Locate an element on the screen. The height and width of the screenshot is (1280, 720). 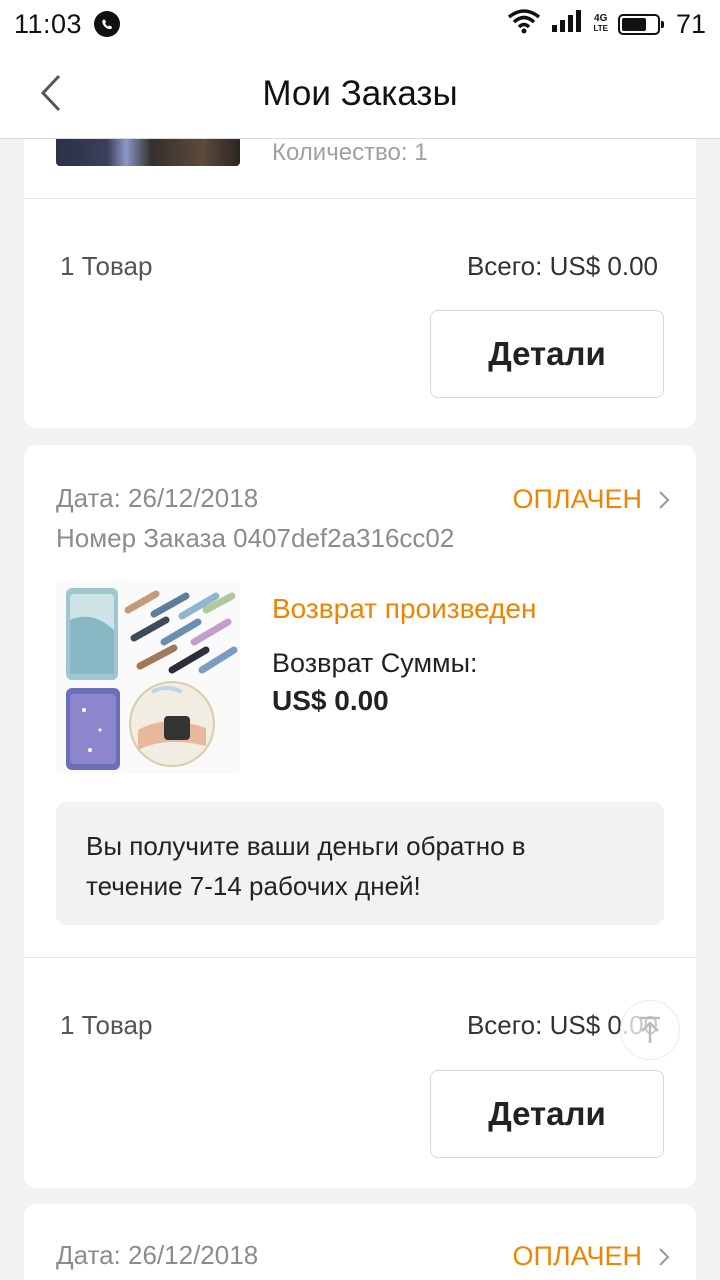
status-time: 11:03 is located at coordinates (48, 23).